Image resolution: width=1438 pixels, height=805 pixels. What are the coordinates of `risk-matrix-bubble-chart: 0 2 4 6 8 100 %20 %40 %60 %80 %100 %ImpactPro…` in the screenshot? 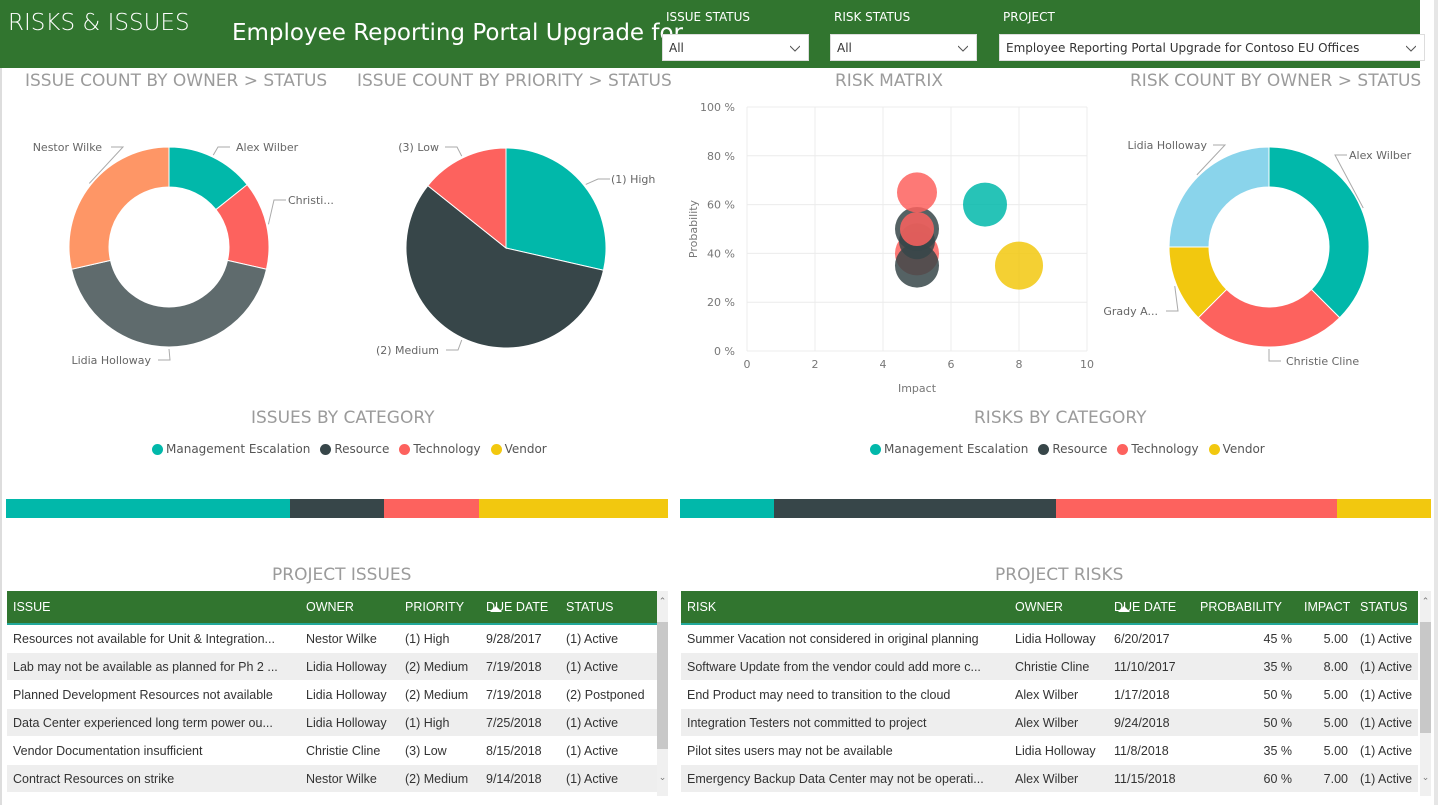 It's located at (885, 245).